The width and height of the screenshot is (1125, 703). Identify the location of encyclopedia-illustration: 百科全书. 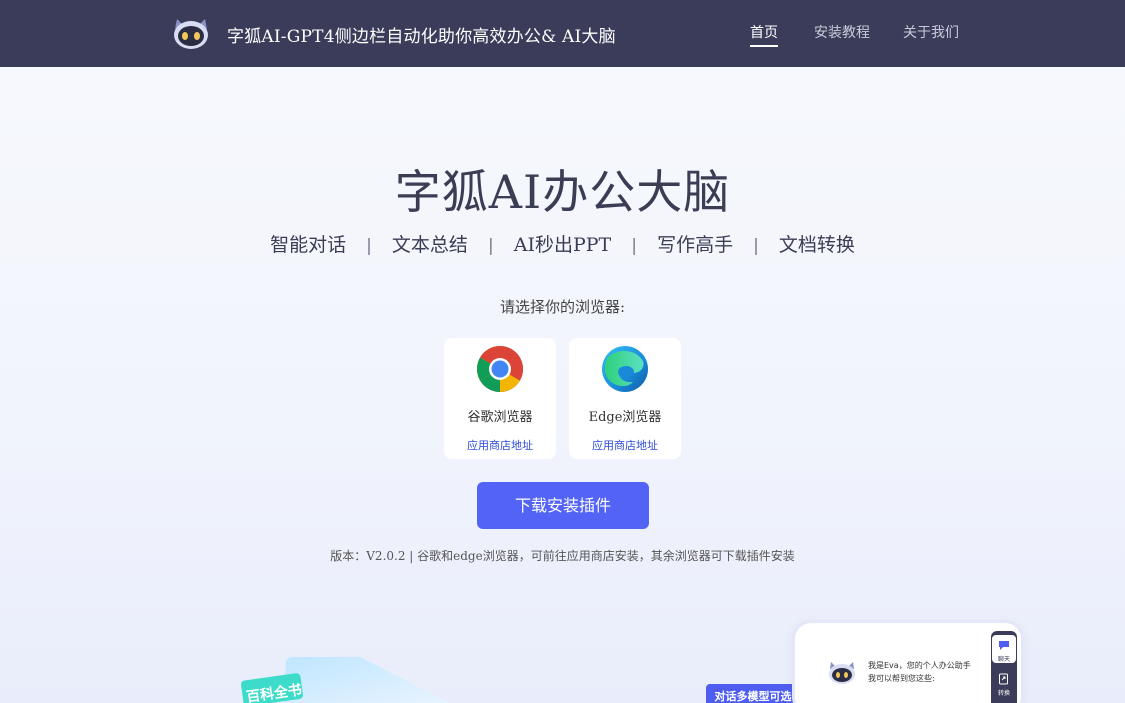
(355, 679).